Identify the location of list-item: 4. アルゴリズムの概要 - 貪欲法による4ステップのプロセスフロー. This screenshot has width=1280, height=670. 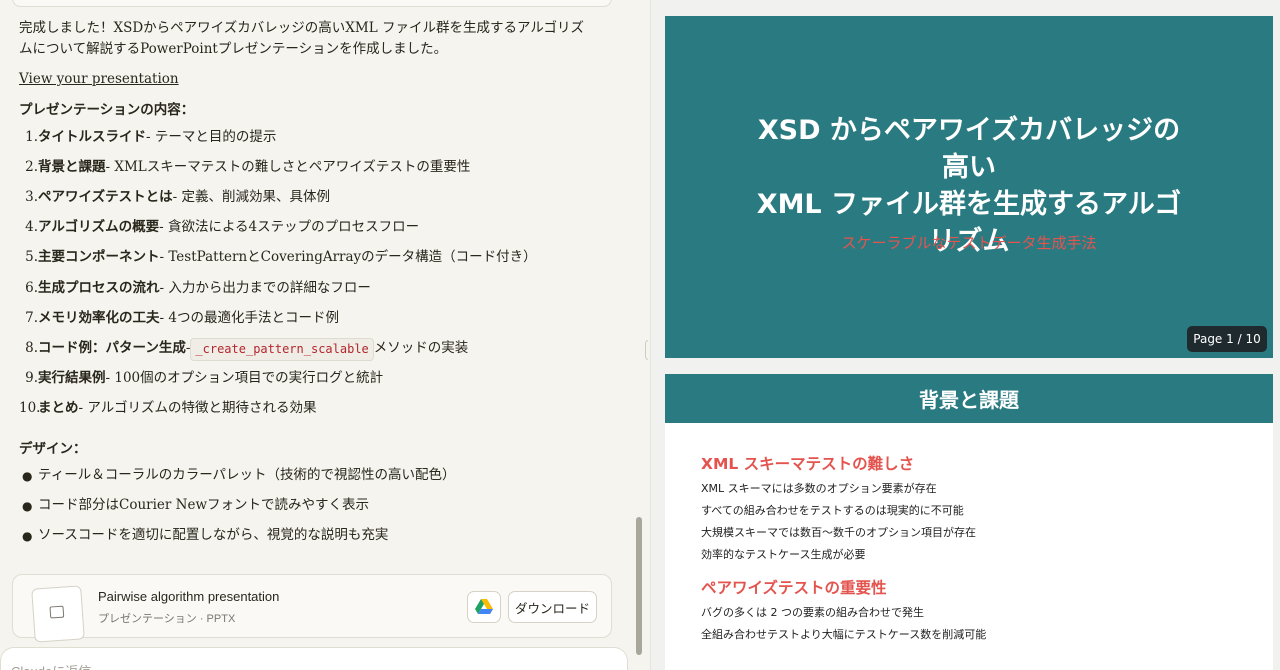
(222, 227).